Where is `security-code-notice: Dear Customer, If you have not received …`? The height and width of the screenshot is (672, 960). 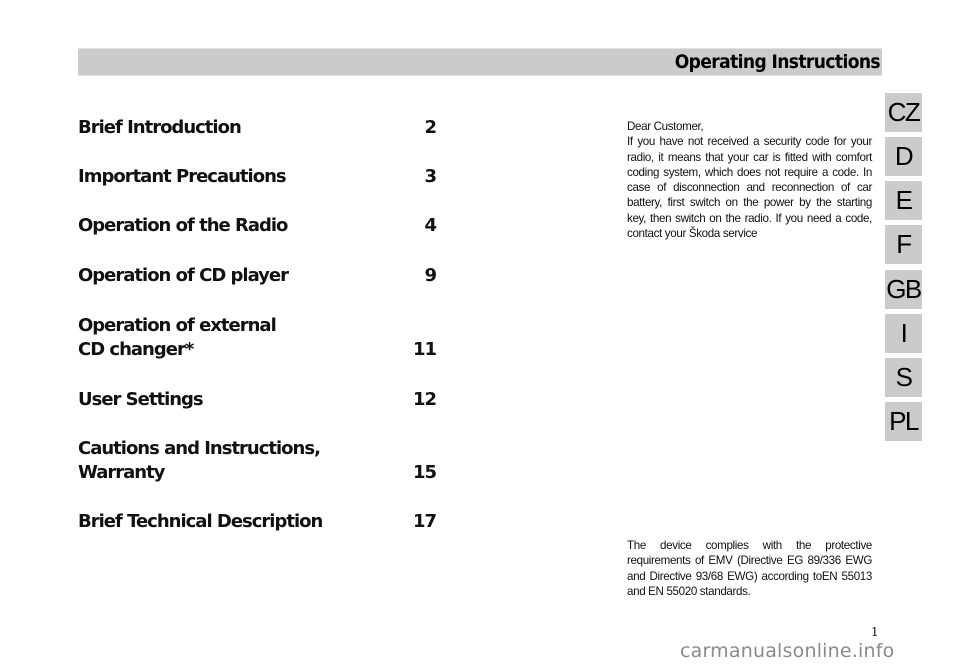 security-code-notice: Dear Customer, If you have not received … is located at coordinates (749, 180).